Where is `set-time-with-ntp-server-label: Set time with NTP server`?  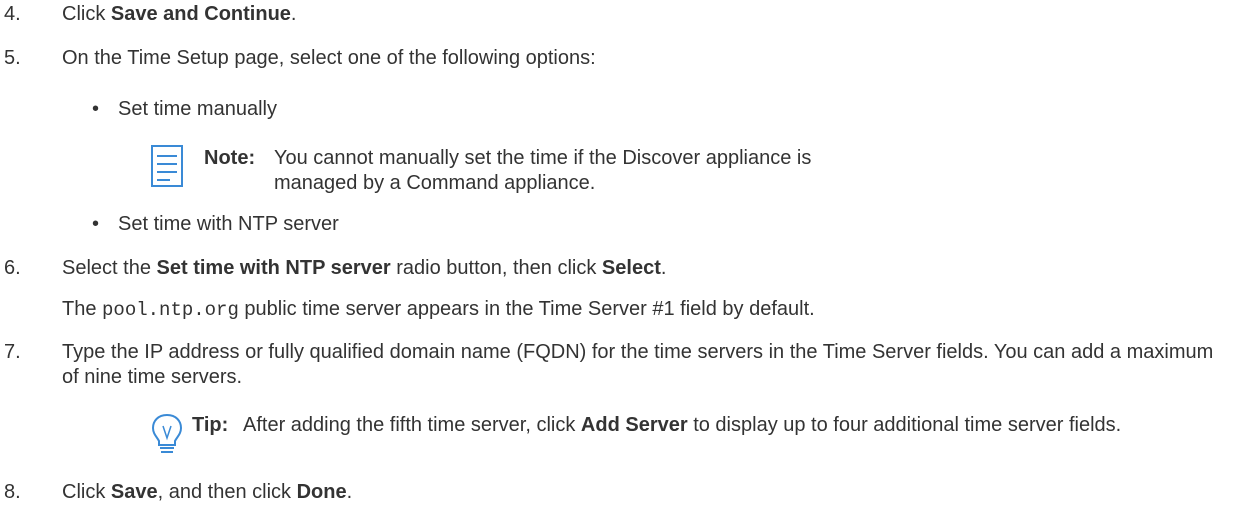
set-time-with-ntp-server-label: Set time with NTP server is located at coordinates (273, 268).